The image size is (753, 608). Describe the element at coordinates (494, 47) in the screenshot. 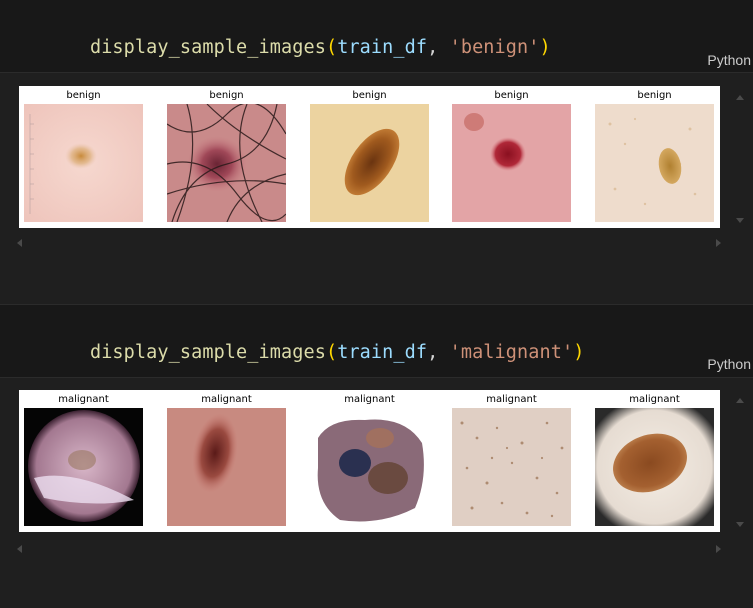

I see `string-literal: 'benign'` at that location.